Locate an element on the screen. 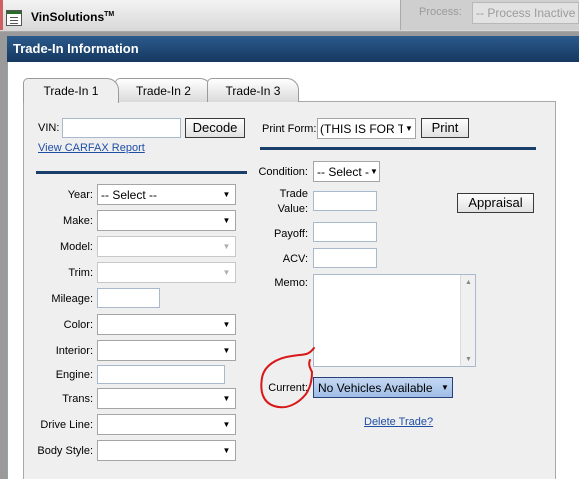  make-select: ▼ is located at coordinates (166, 220).